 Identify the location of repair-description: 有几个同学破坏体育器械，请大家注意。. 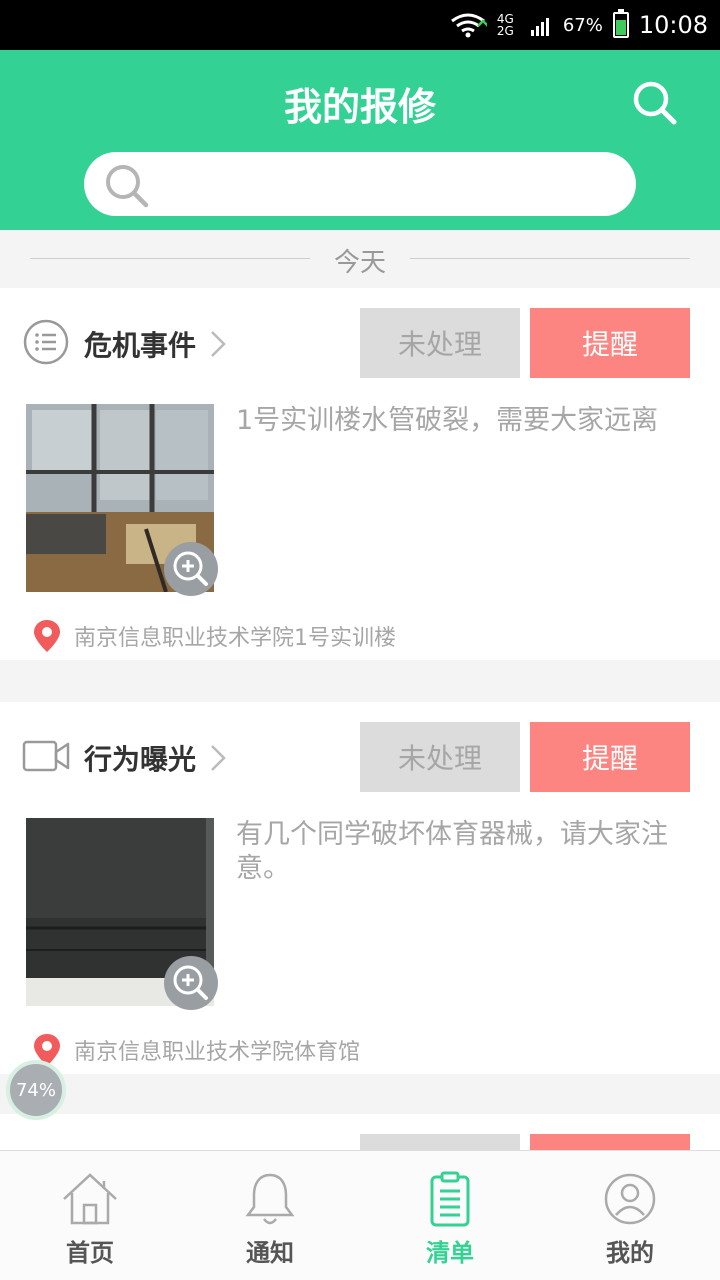
(452, 851).